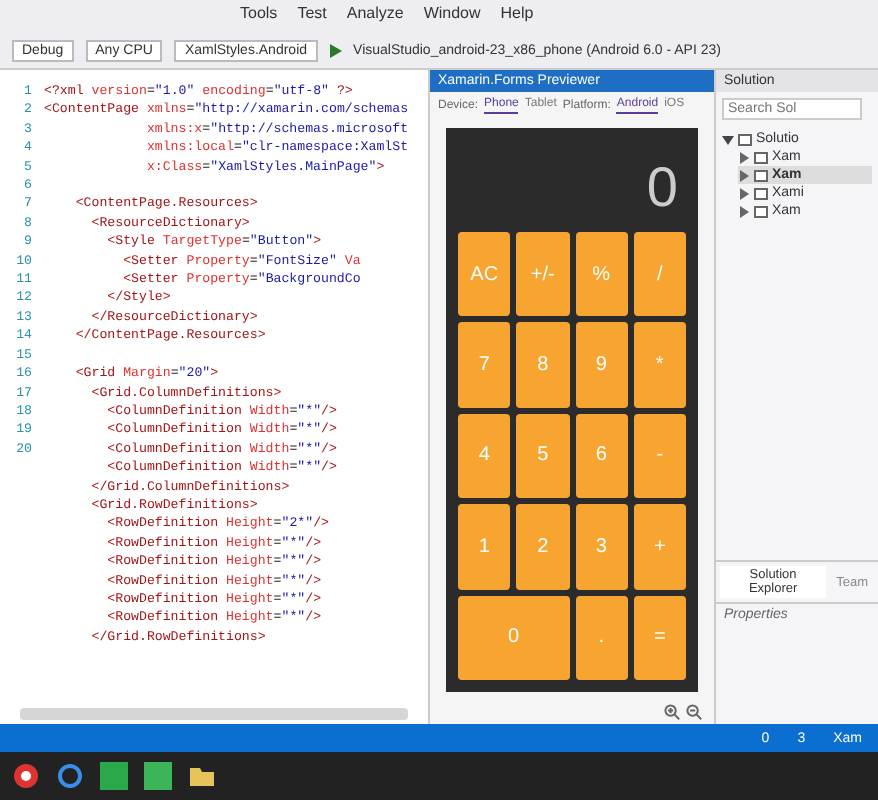 This screenshot has height=800, width=878. I want to click on calculator-key: =, so click(659, 637).